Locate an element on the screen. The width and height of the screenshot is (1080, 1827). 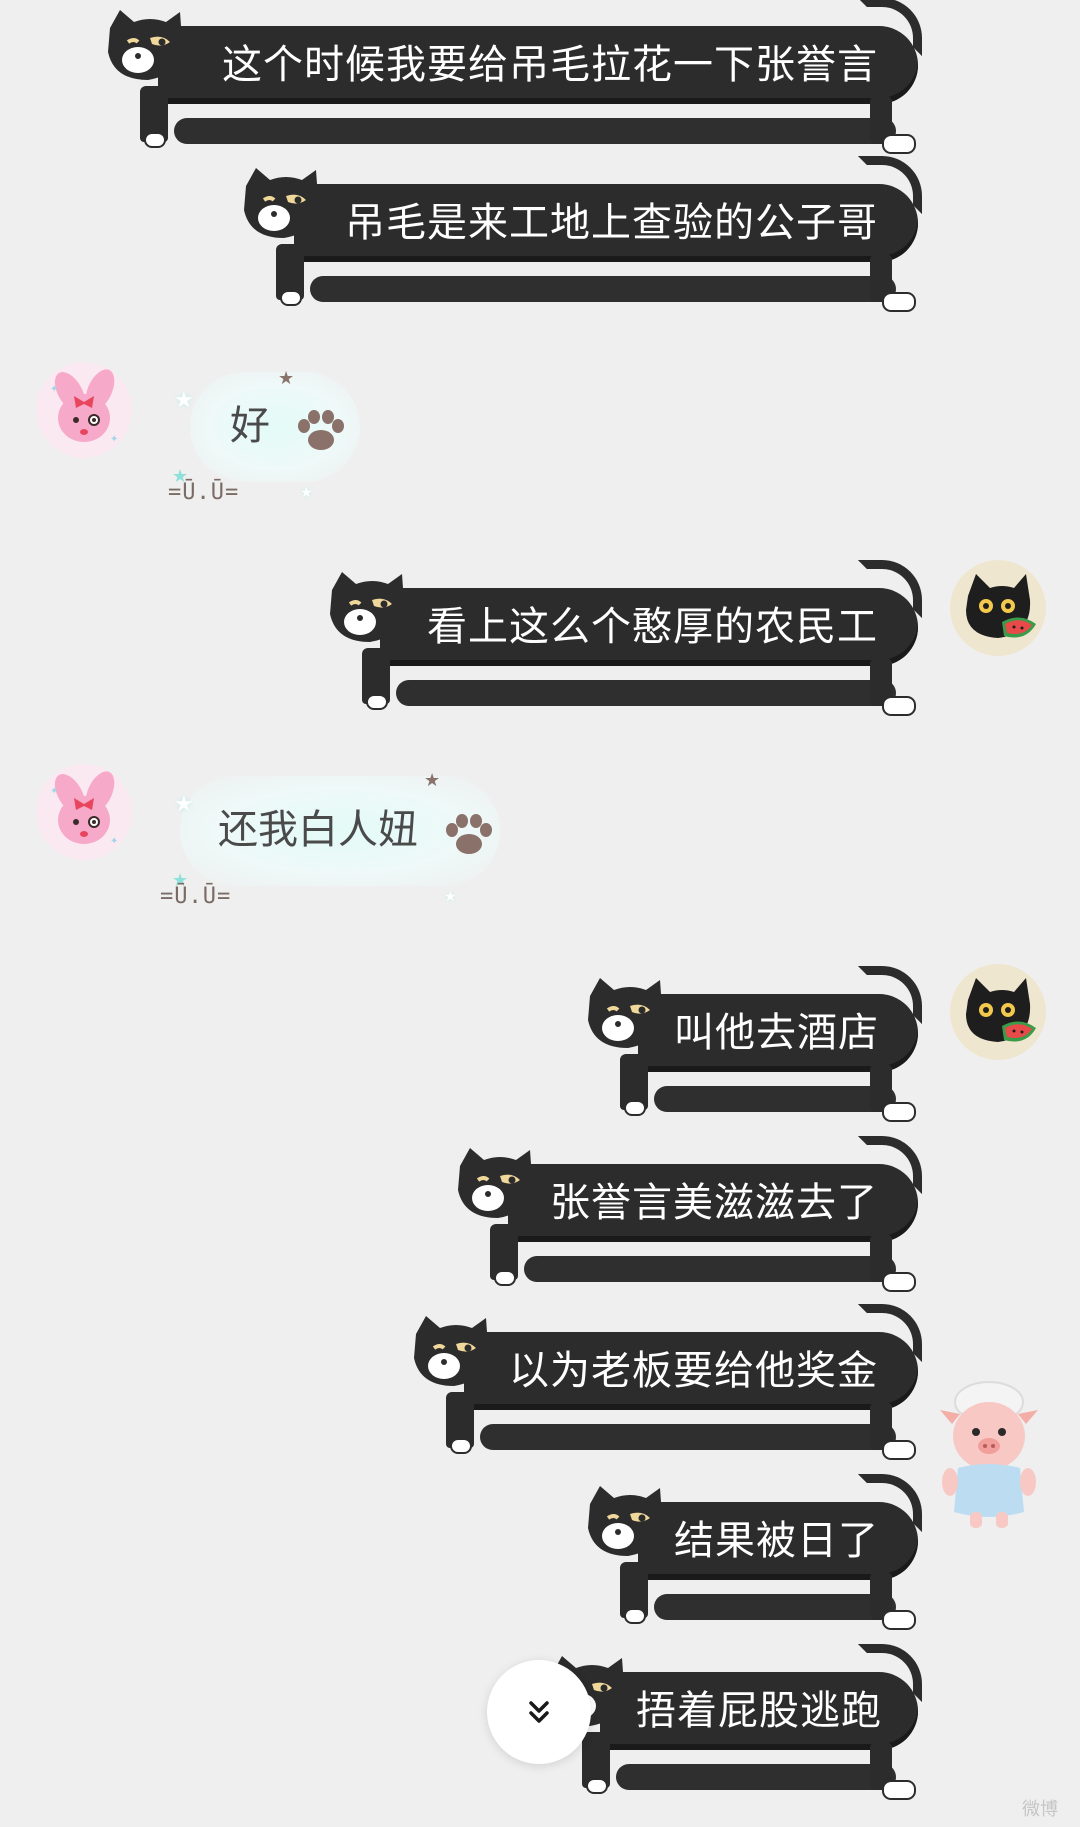
double-chevron-down-icon is located at coordinates (539, 1712).